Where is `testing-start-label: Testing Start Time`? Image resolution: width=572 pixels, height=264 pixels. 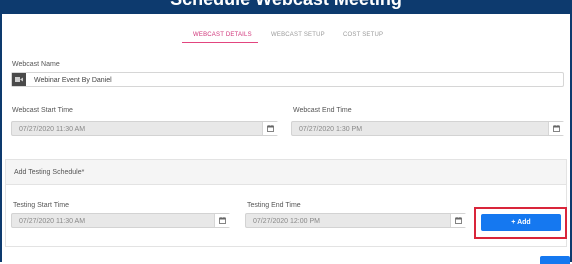
testing-start-label: Testing Start Time is located at coordinates (41, 205).